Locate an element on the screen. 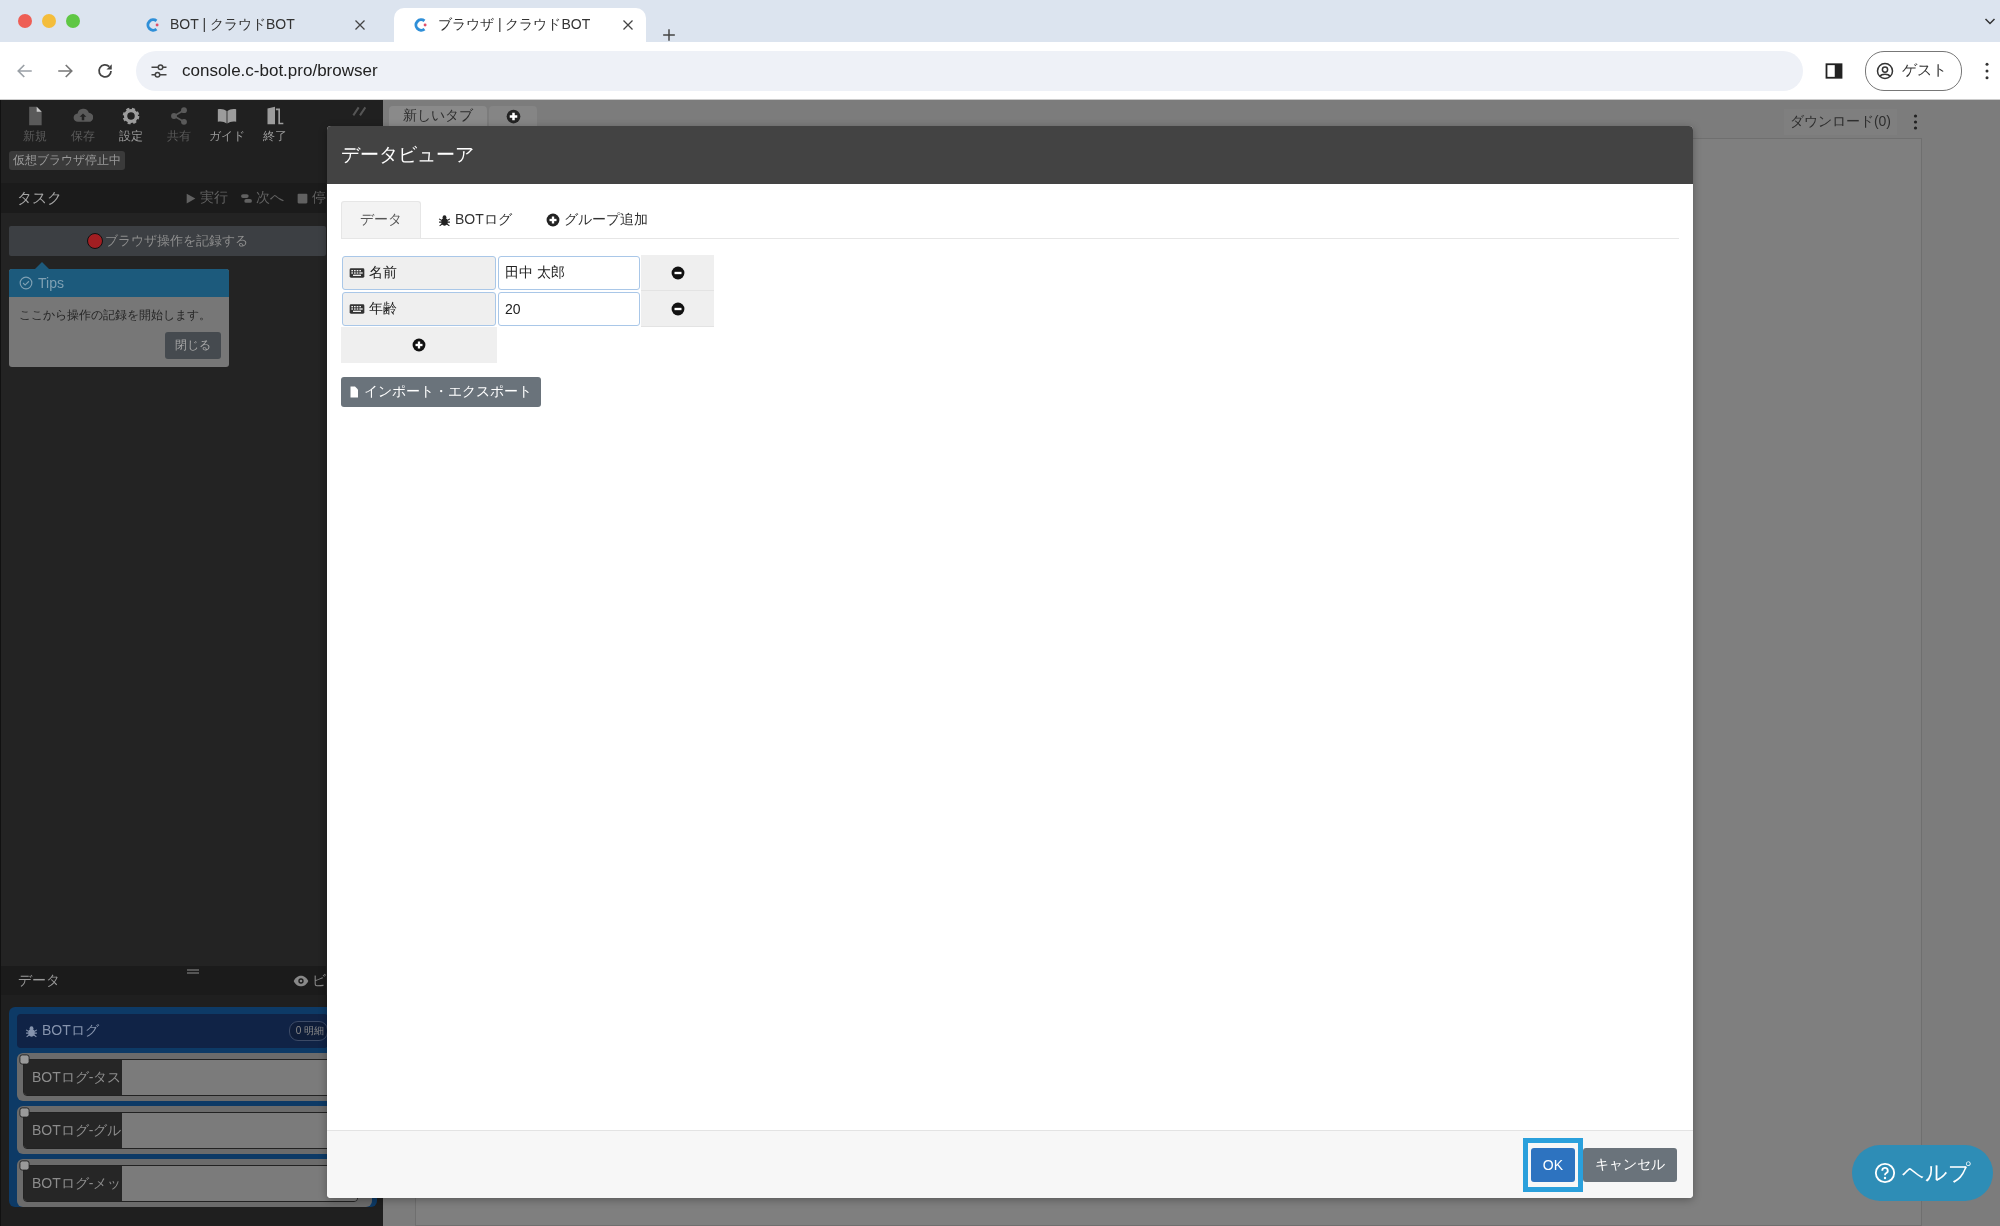  reload-icon is located at coordinates (105, 70).